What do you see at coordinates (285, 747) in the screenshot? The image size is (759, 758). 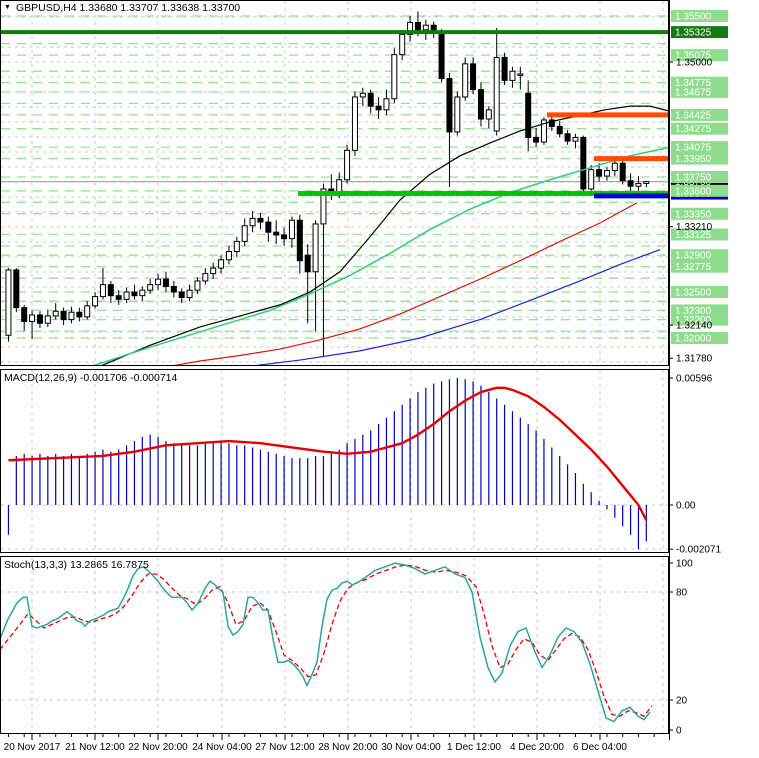 I see `time-axis-label: 27 Nov 12:00` at bounding box center [285, 747].